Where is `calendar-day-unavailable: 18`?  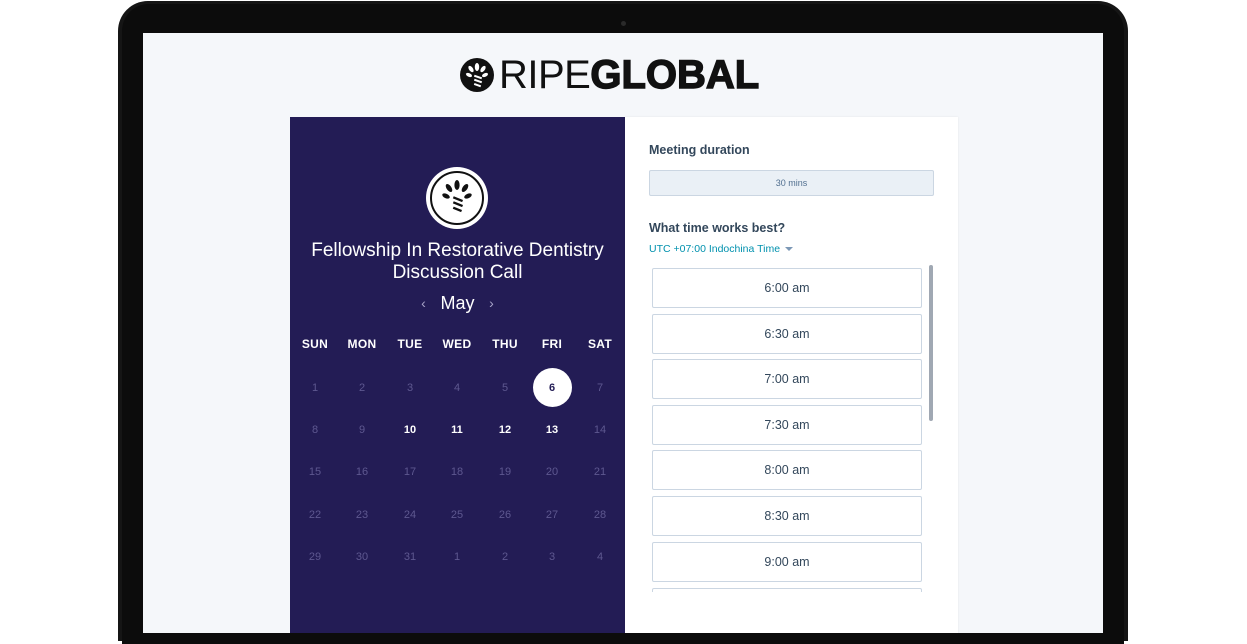
calendar-day-unavailable: 18 is located at coordinates (457, 472).